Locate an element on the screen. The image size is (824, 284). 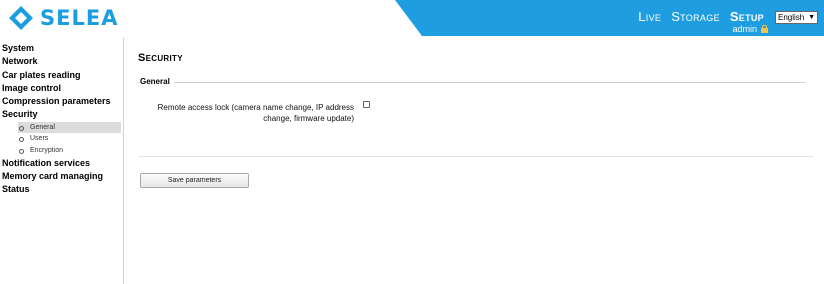
sidebar-item-image-control: Image control is located at coordinates (61, 88).